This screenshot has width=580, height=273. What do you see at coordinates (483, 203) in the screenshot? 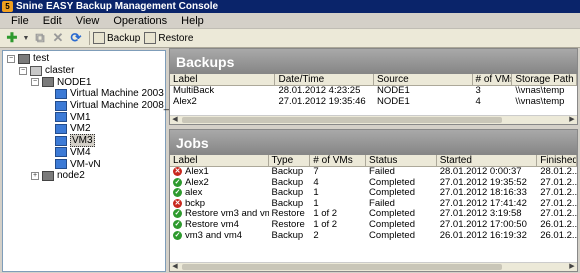
I see `cell-started: 27.01.2012 17:41:42` at bounding box center [483, 203].